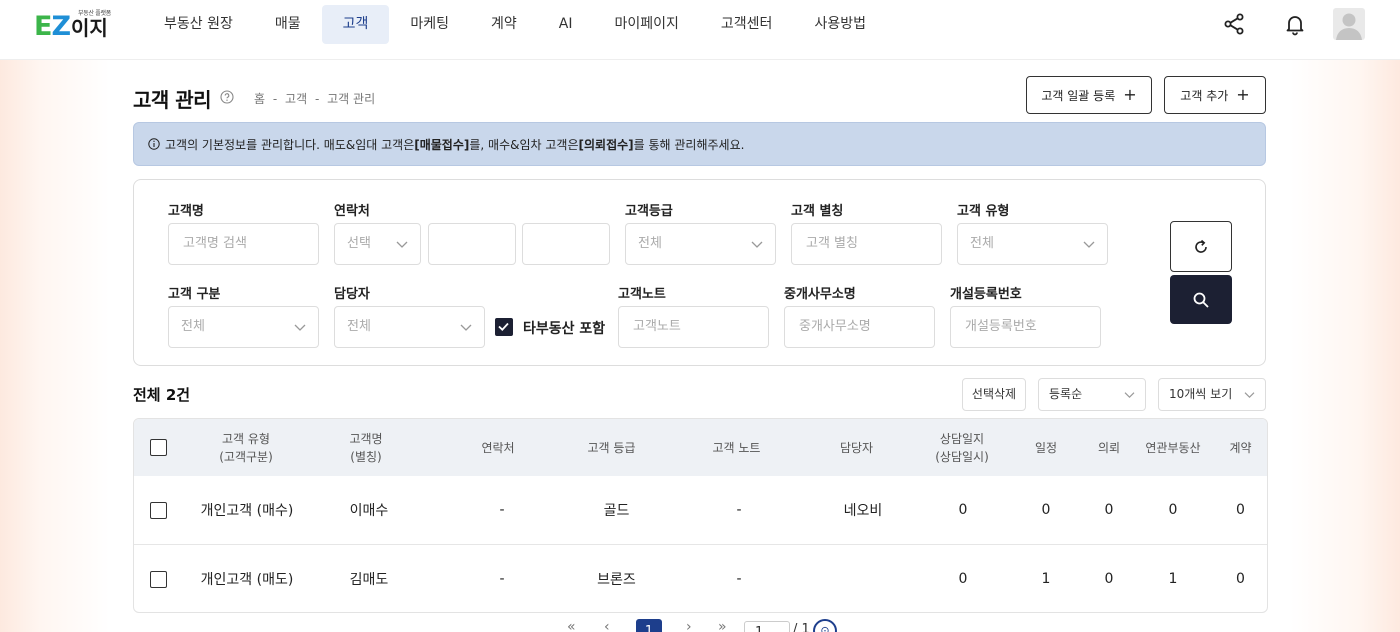 The width and height of the screenshot is (1400, 632). Describe the element at coordinates (611, 447) in the screenshot. I see `col-header-grade: 고객 등급` at that location.